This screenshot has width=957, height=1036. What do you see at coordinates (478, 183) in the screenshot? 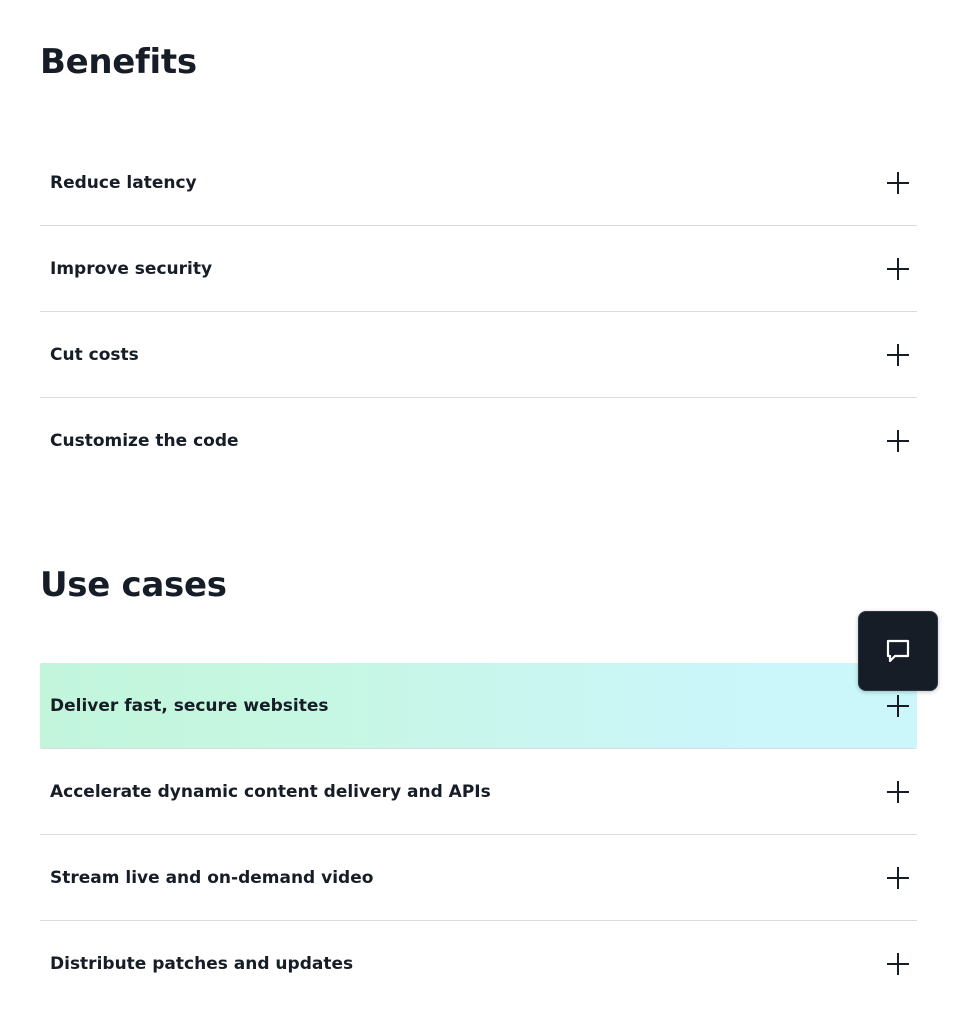
I see `accordion-item-reduce-latency: Reduce latency` at bounding box center [478, 183].